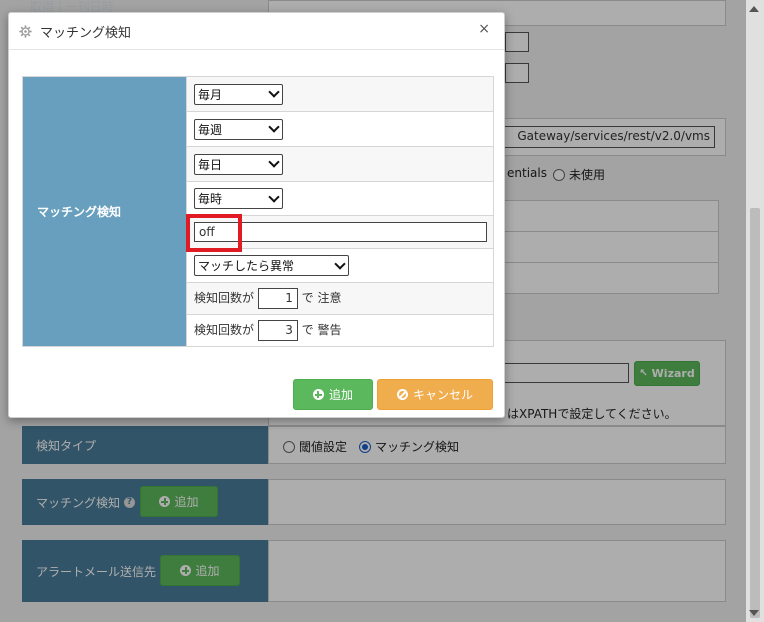 The width and height of the screenshot is (764, 622). Describe the element at coordinates (402, 394) in the screenshot. I see `ban-icon` at that location.